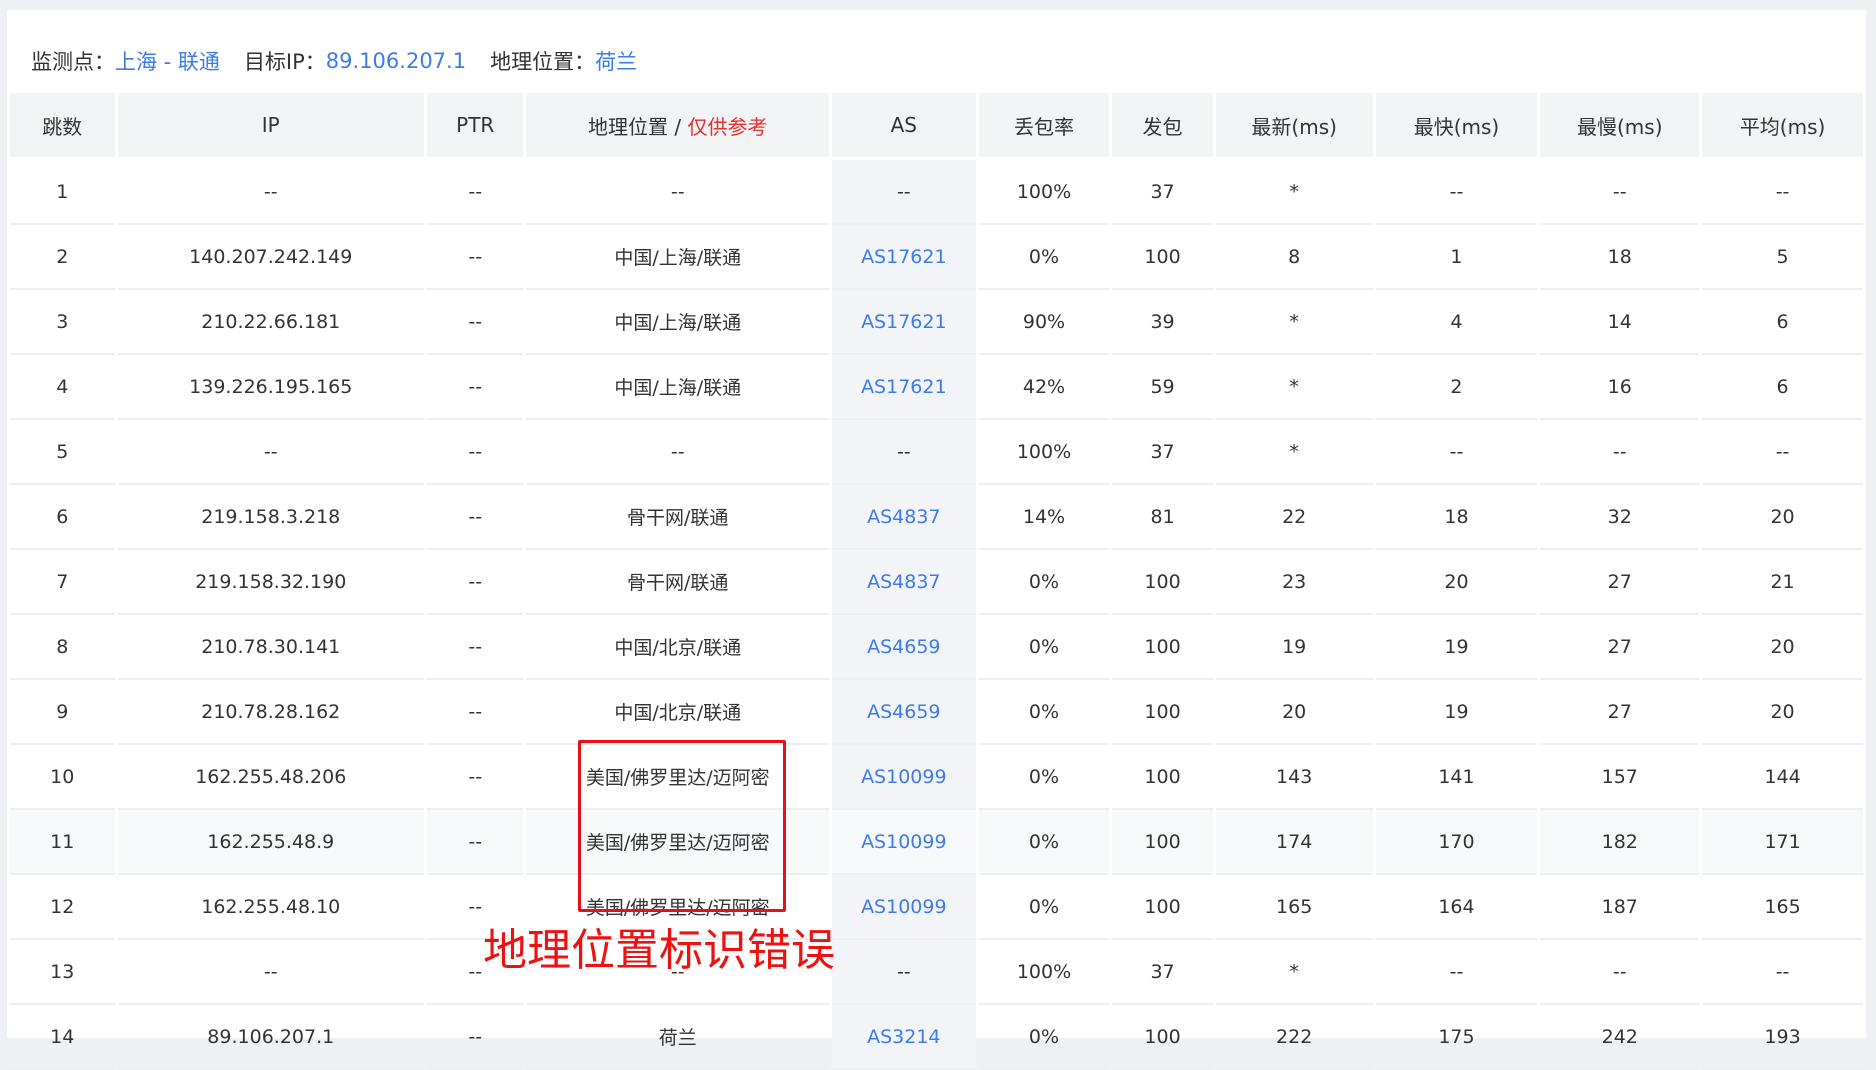 The image size is (1876, 1070). What do you see at coordinates (475, 126) in the screenshot?
I see `col-ptr-header: PTR` at bounding box center [475, 126].